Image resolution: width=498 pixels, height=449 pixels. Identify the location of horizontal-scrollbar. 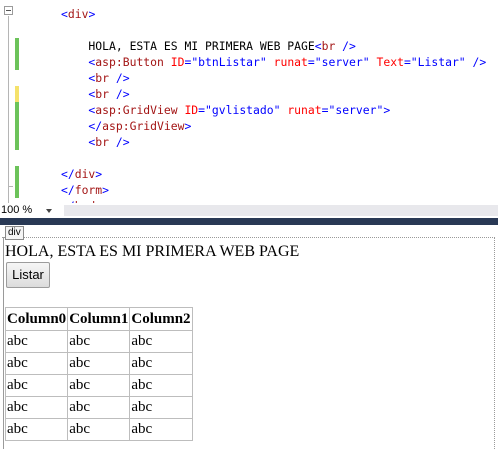
(281, 210).